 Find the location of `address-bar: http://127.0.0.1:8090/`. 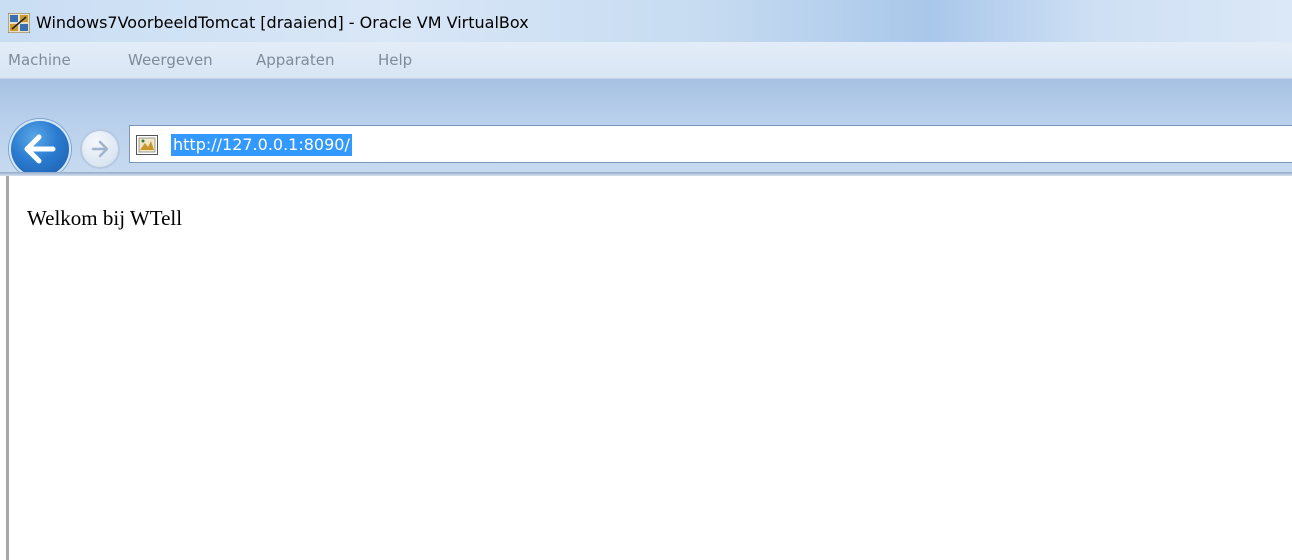

address-bar: http://127.0.0.1:8090/ is located at coordinates (710, 144).